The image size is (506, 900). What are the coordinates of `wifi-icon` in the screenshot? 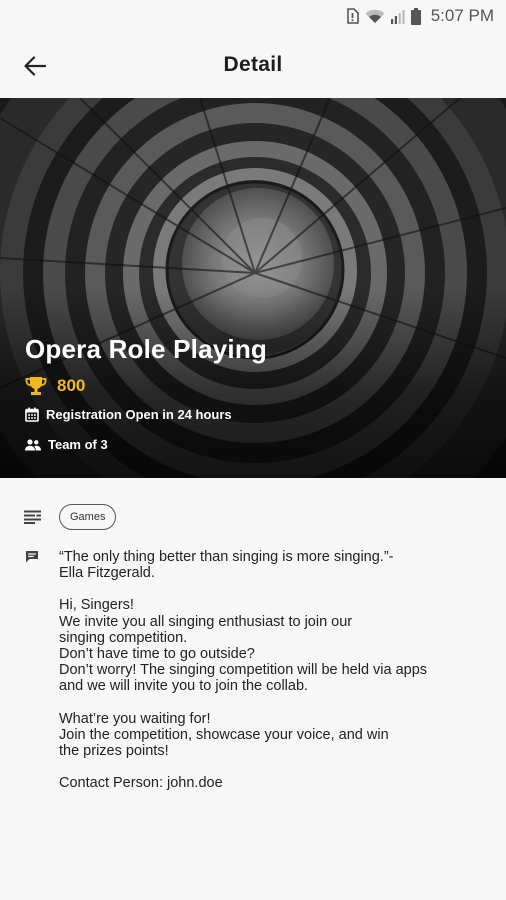 It's located at (375, 16).